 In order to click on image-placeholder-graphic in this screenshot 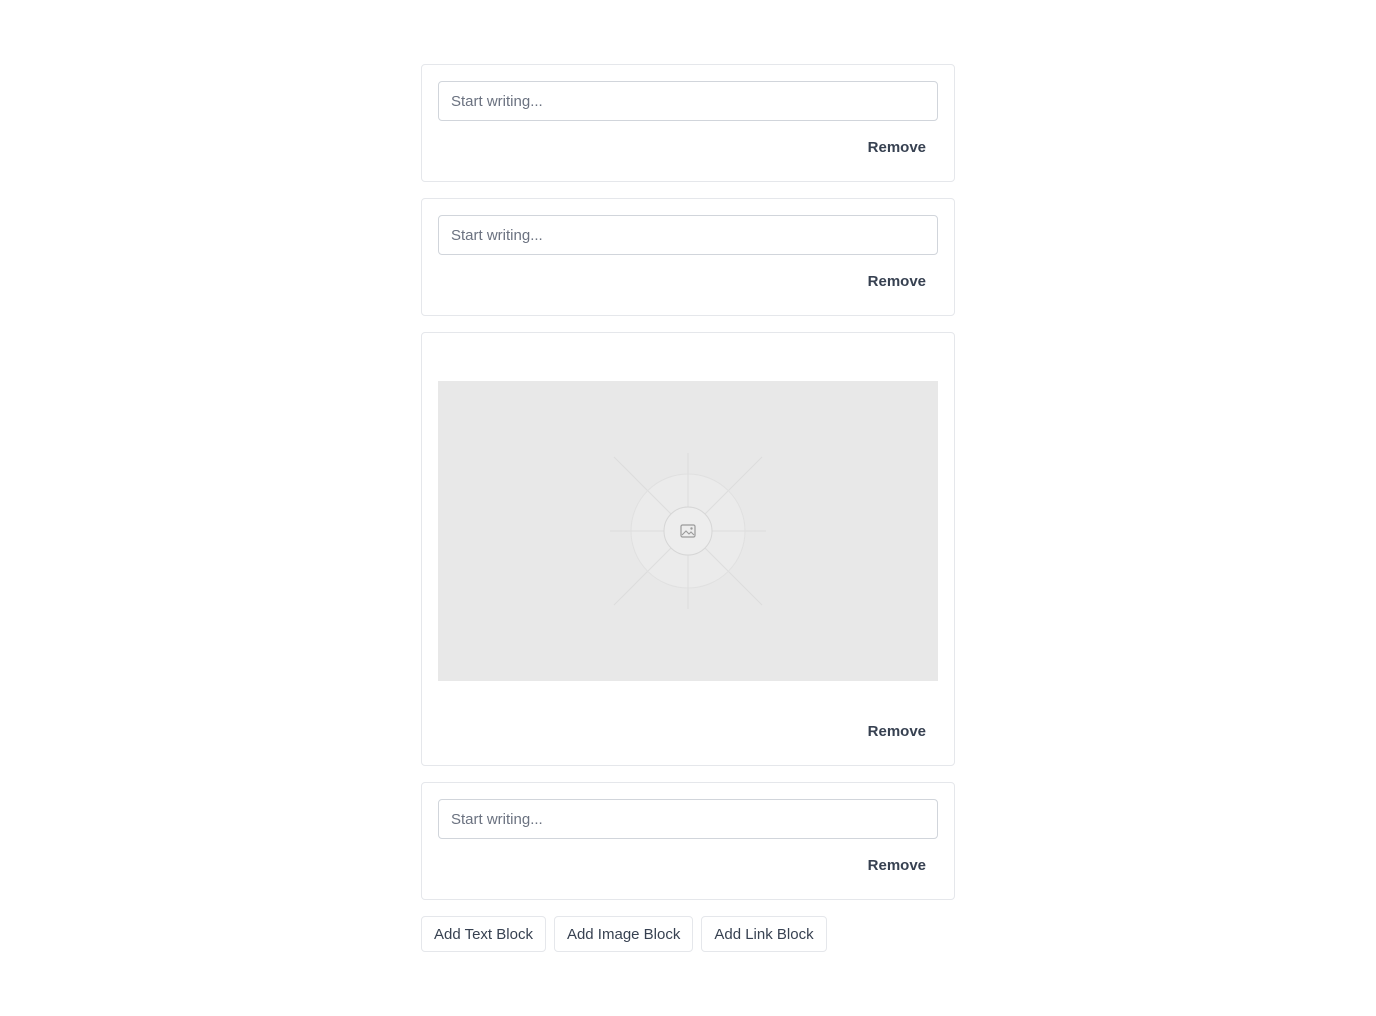, I will do `click(688, 531)`.